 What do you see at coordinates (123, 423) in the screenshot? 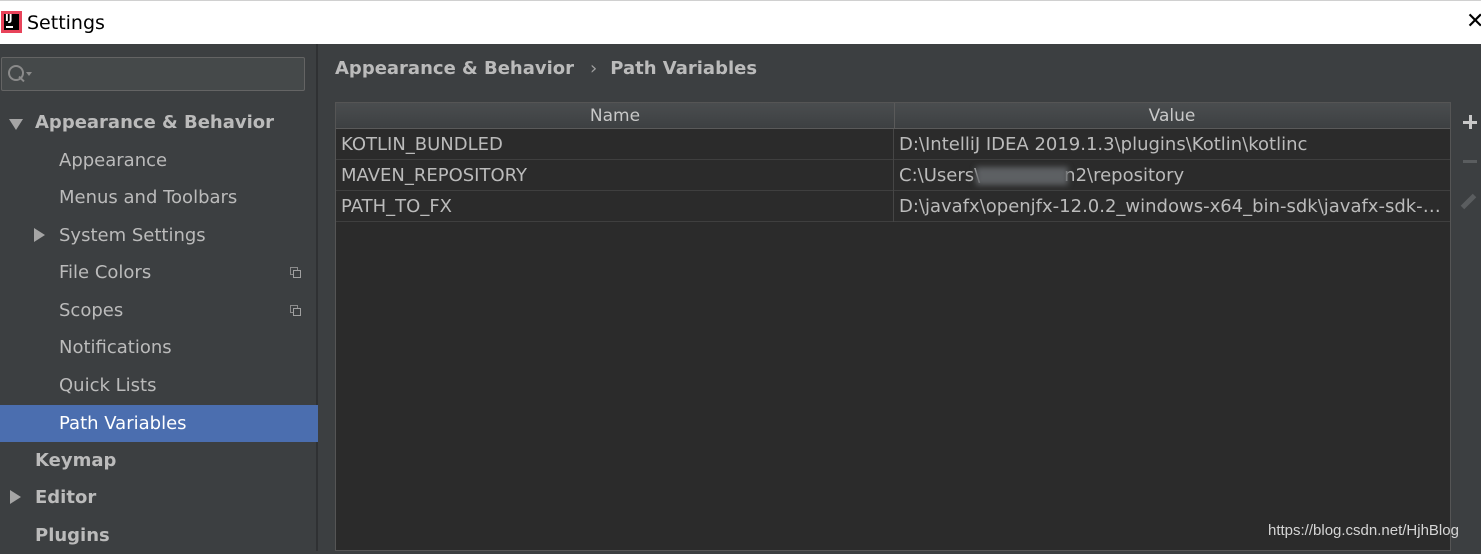
I see `sidebar-item-label: Path Variables` at bounding box center [123, 423].